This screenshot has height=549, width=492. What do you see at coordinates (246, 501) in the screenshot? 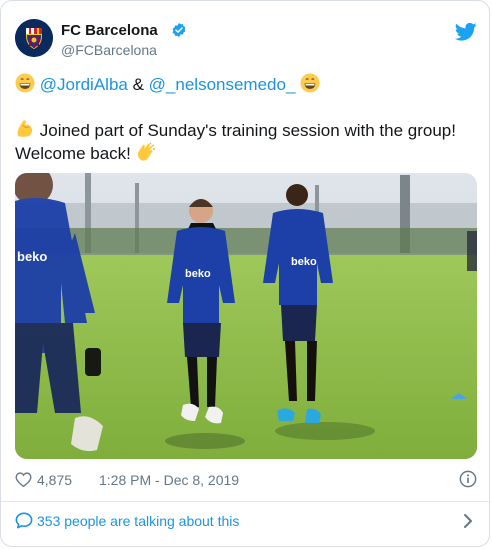
I see `divider` at bounding box center [246, 501].